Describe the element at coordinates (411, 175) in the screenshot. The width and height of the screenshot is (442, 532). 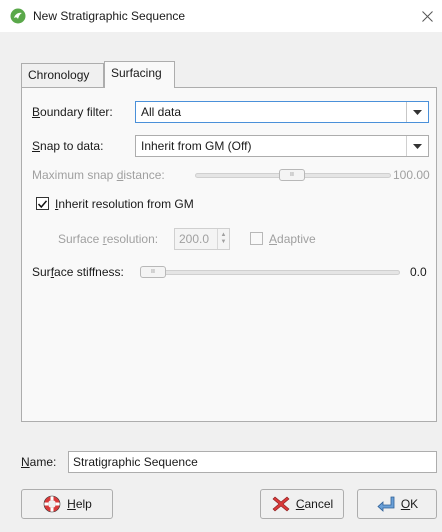
I see `max-snap-distance-value: 100.00` at that location.